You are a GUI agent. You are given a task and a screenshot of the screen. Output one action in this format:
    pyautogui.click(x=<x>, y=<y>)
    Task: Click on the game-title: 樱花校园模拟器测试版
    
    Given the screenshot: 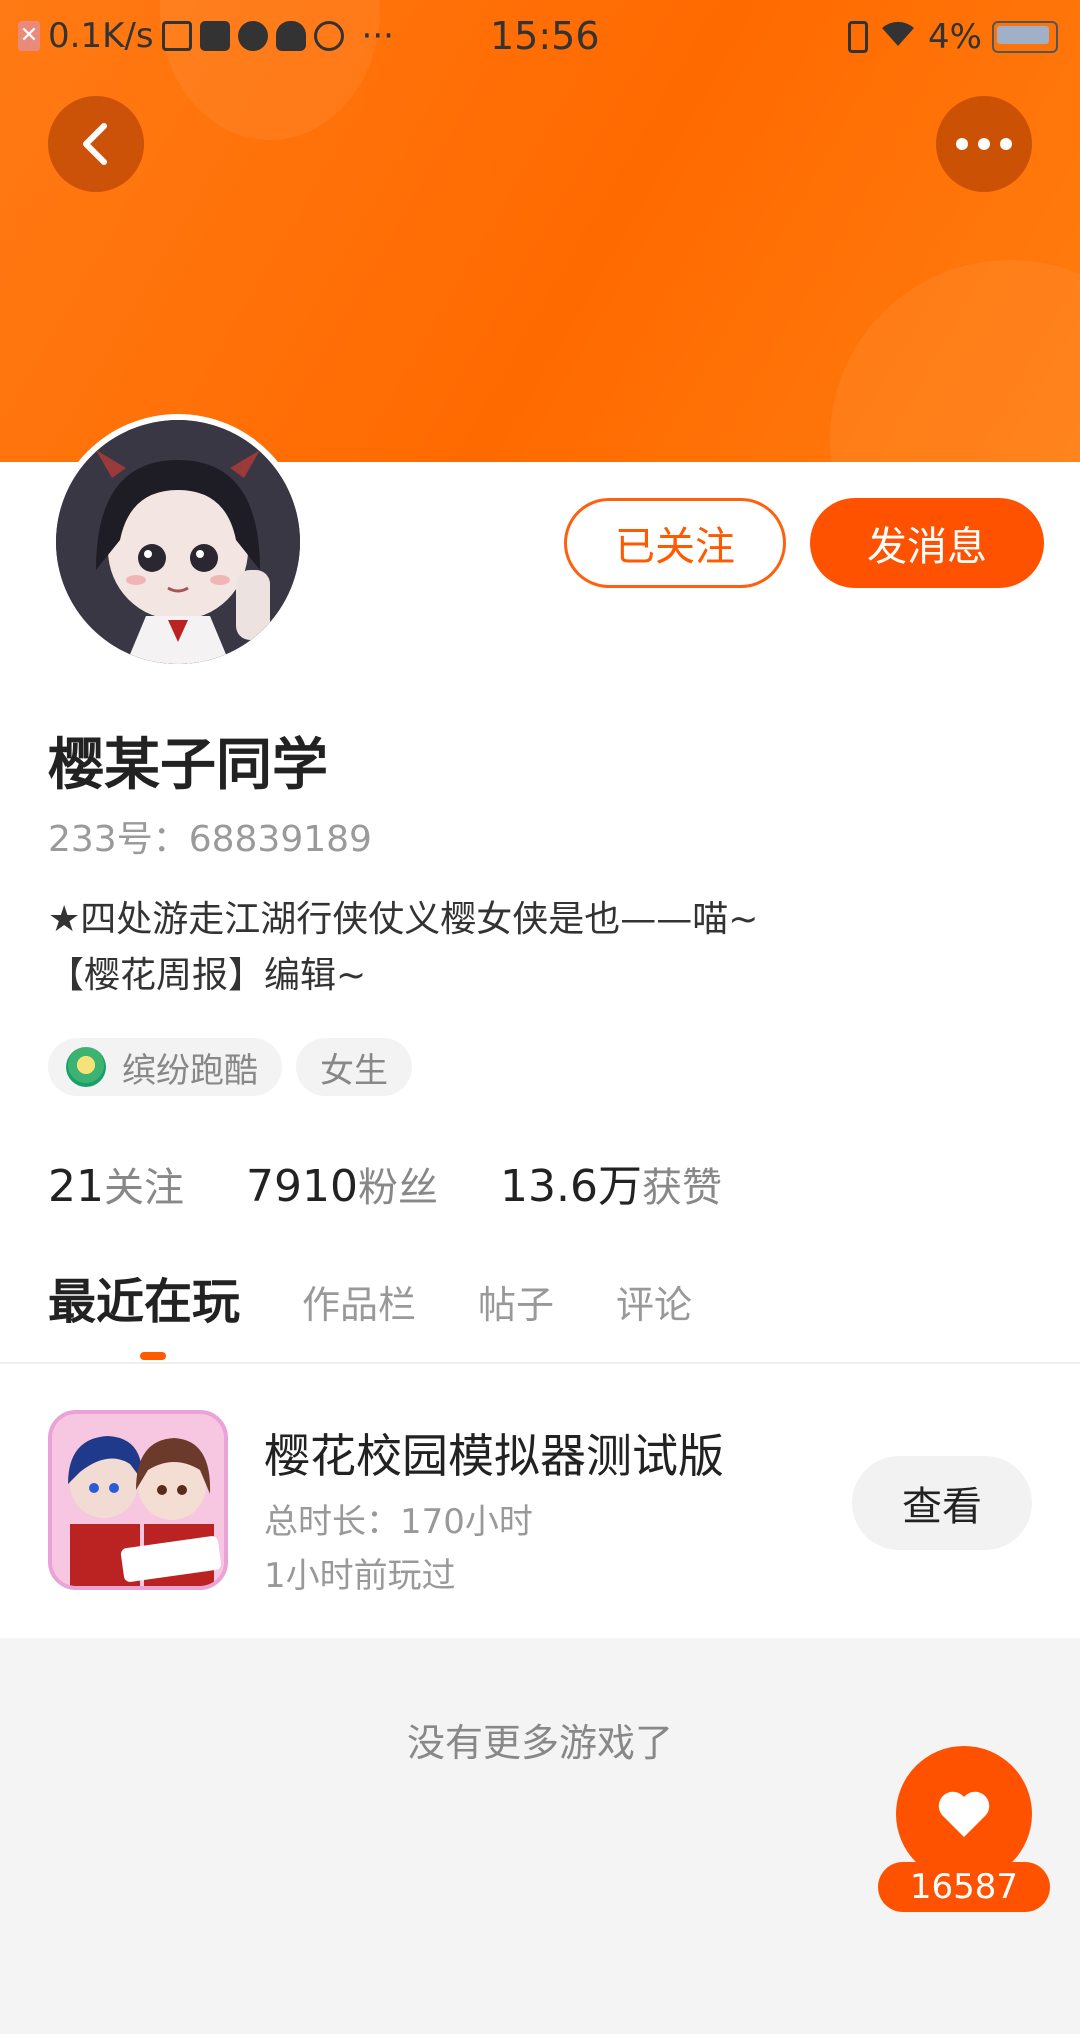 What is the action you would take?
    pyautogui.click(x=494, y=1456)
    